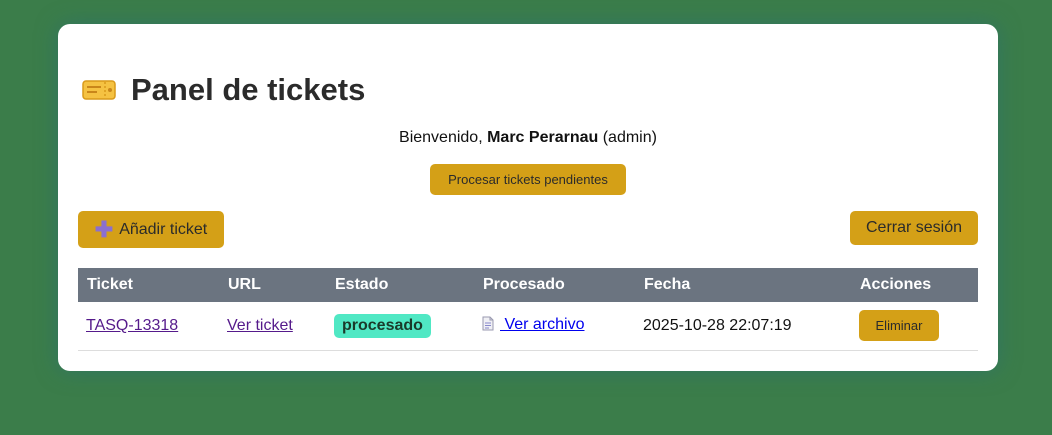  I want to click on welcome-message: Bienvenido, Marc Perarnau (admin), so click(528, 138).